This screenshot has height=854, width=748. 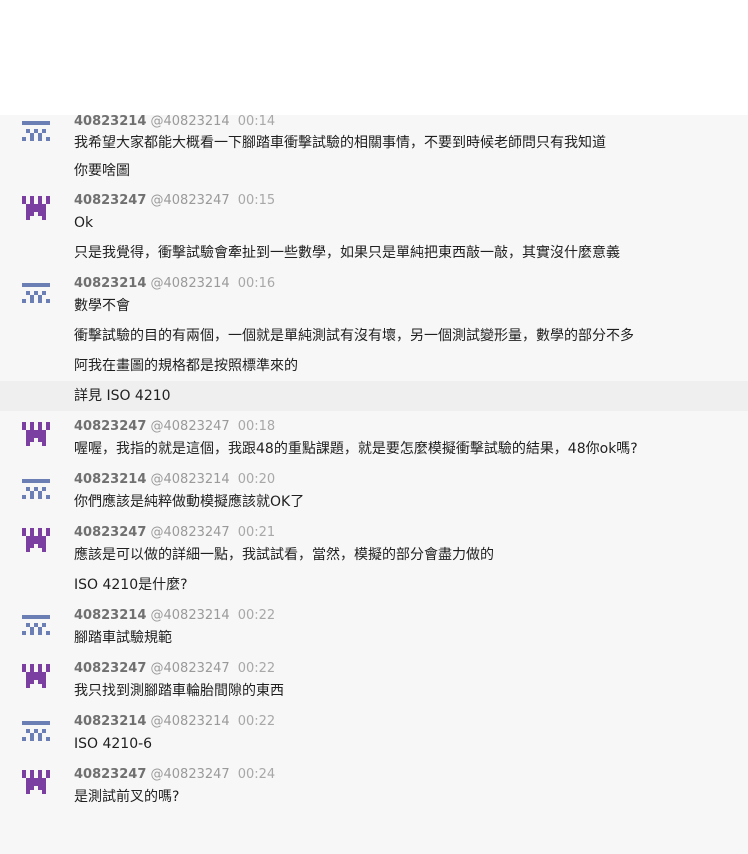 What do you see at coordinates (102, 171) in the screenshot?
I see `message-text: 你要啥圖` at bounding box center [102, 171].